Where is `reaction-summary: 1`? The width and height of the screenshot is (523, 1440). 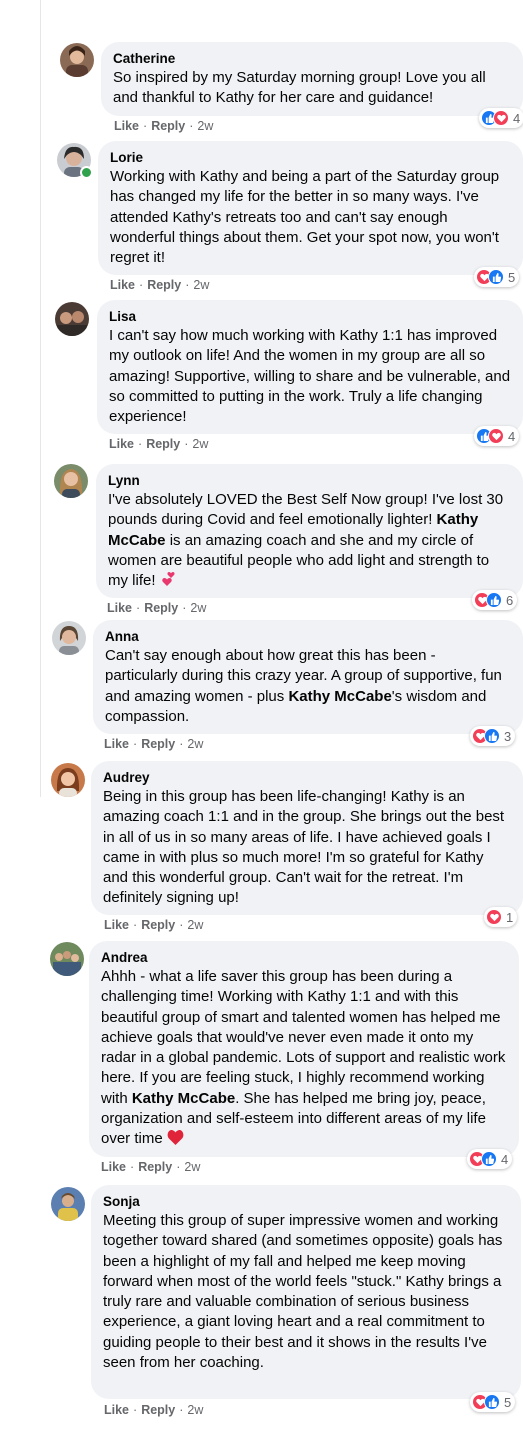
reaction-summary: 1 is located at coordinates (501, 917).